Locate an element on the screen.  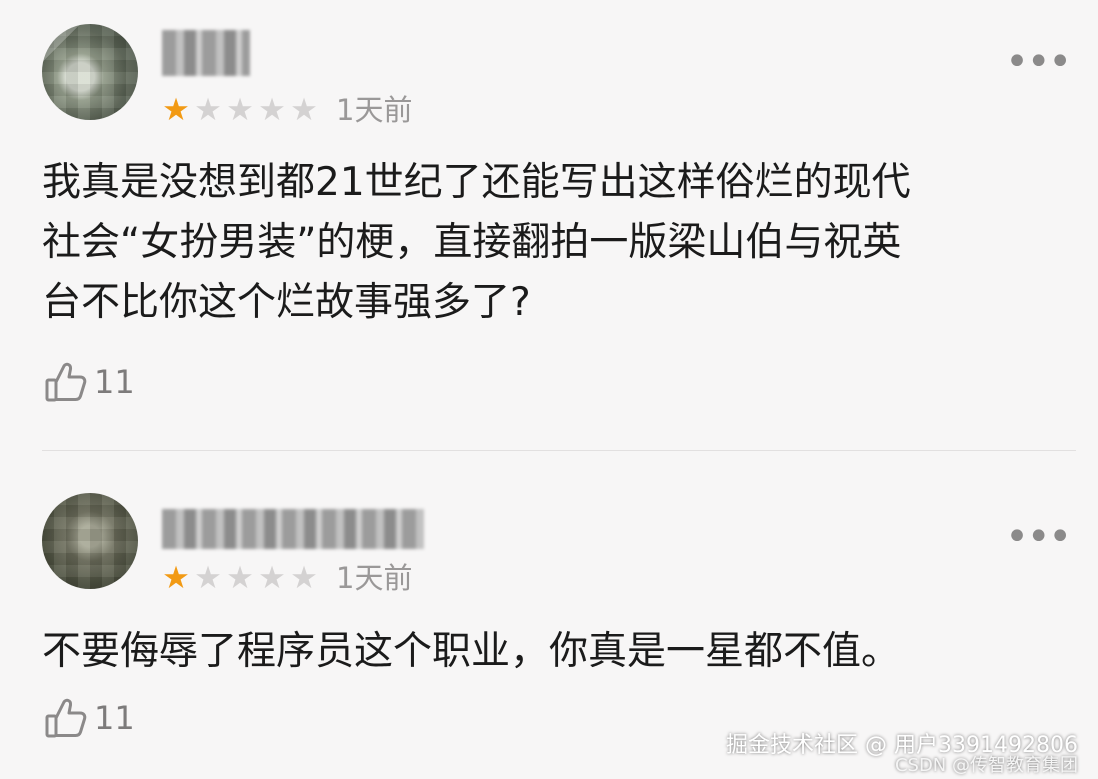
comment-text-line: 台不比你这个烂故事强多了? is located at coordinates (286, 302).